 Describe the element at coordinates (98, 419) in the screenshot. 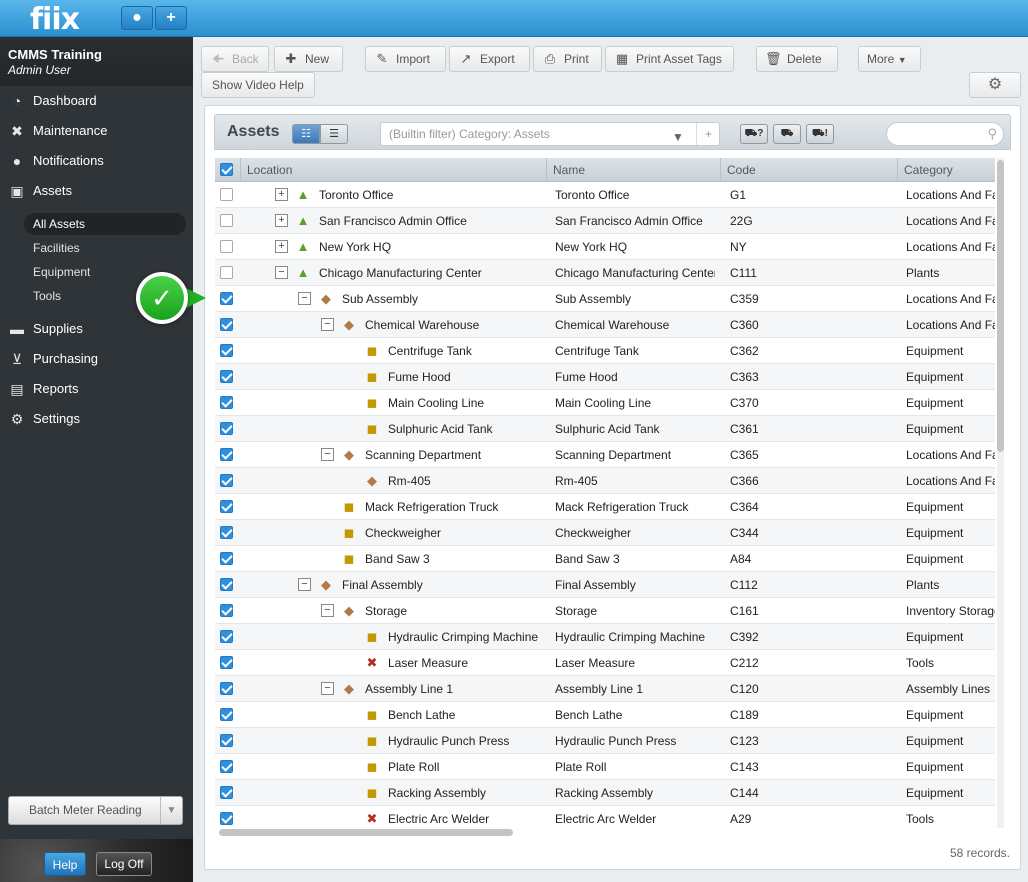

I see `nav-item-settings: ⚙ Settings` at that location.